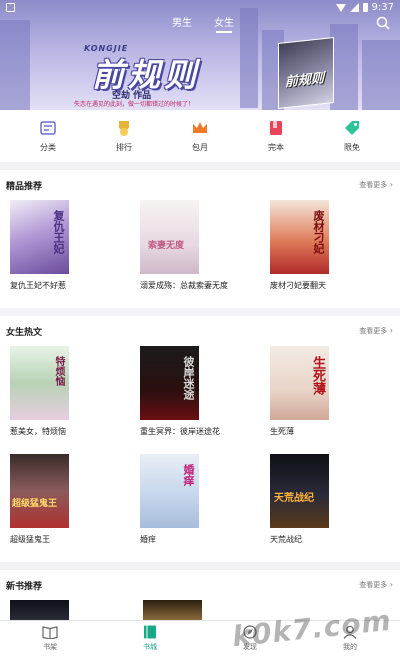 The height and width of the screenshot is (656, 400). I want to click on quick-nav-label: 分类, so click(48, 147).